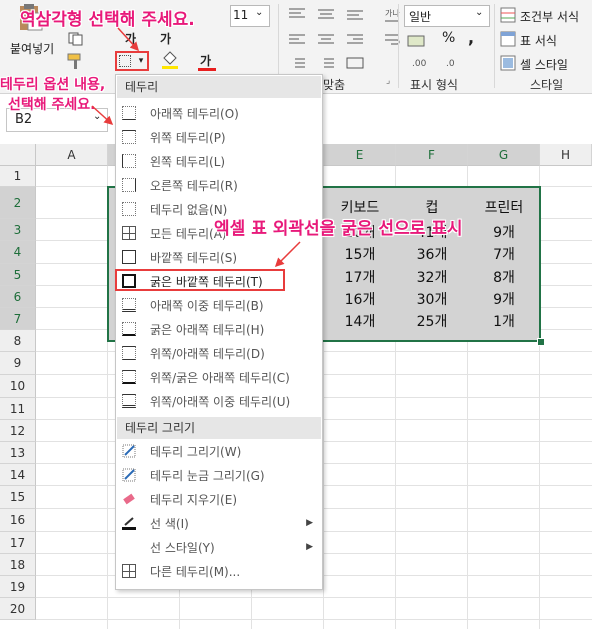 This screenshot has height=629, width=592. Describe the element at coordinates (196, 147) in the screenshot. I see `annotation-arrows` at that location.